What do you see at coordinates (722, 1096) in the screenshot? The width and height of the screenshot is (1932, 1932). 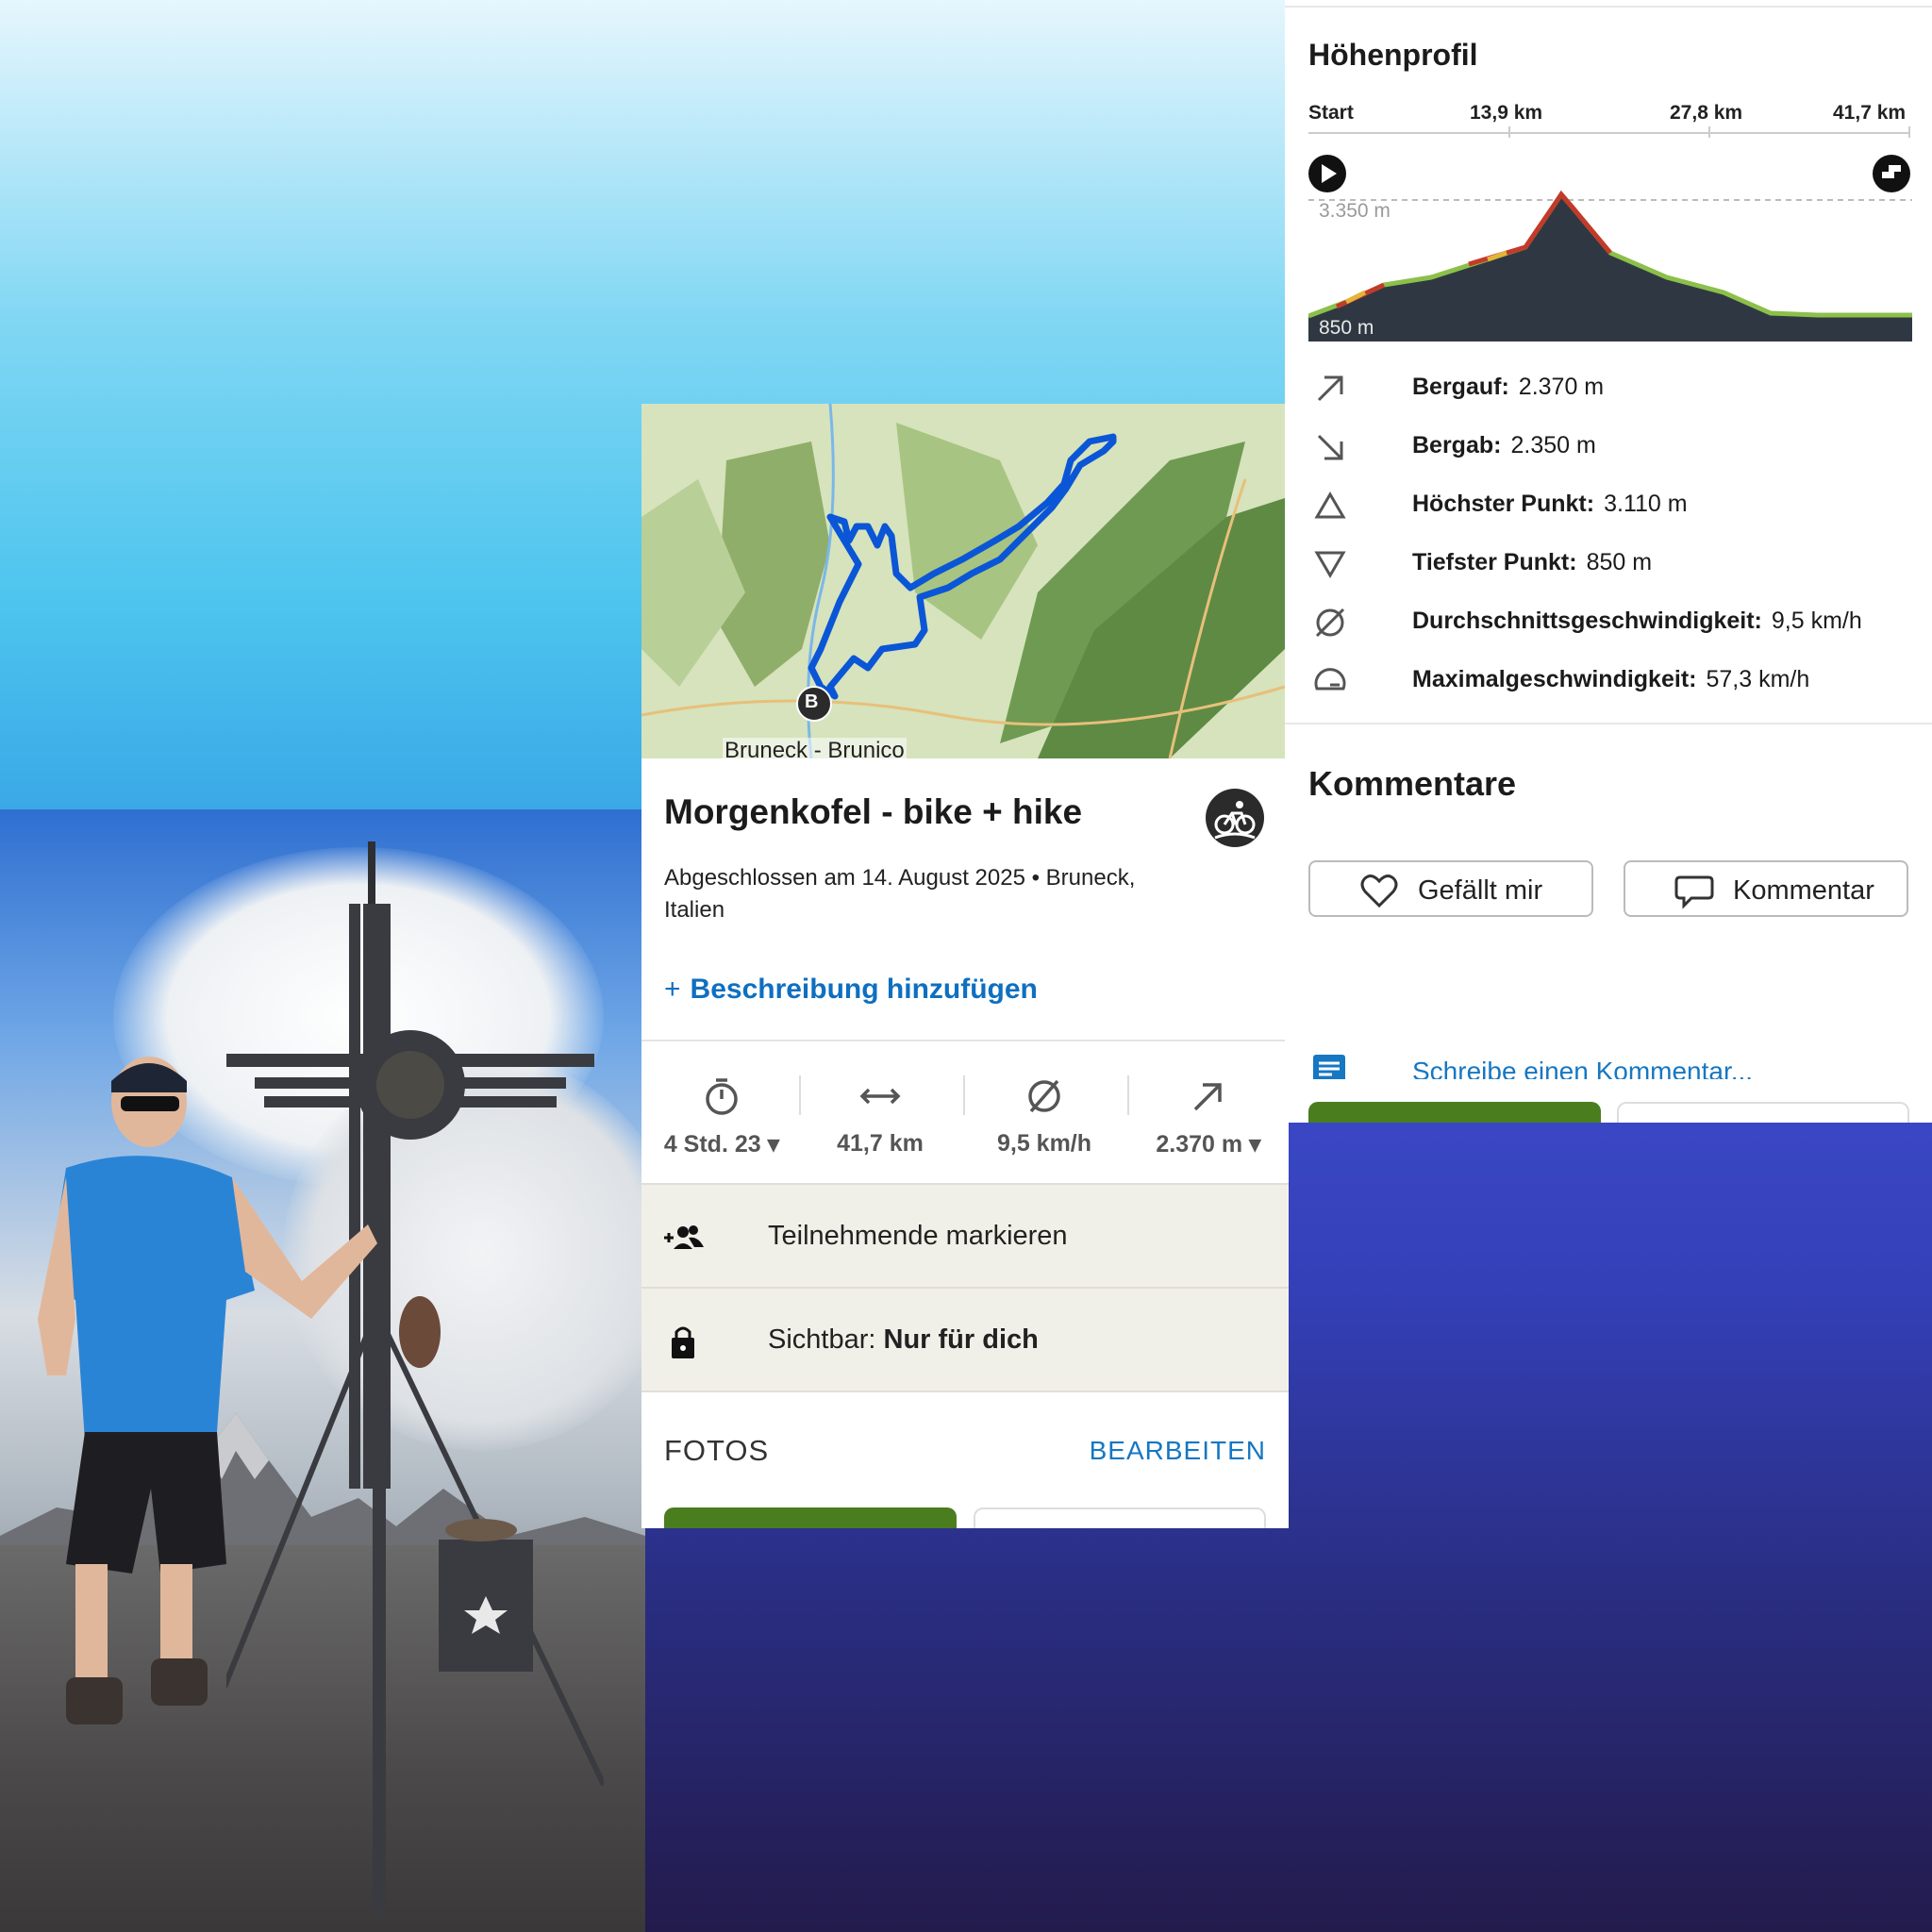 I see `stopwatch-icon` at bounding box center [722, 1096].